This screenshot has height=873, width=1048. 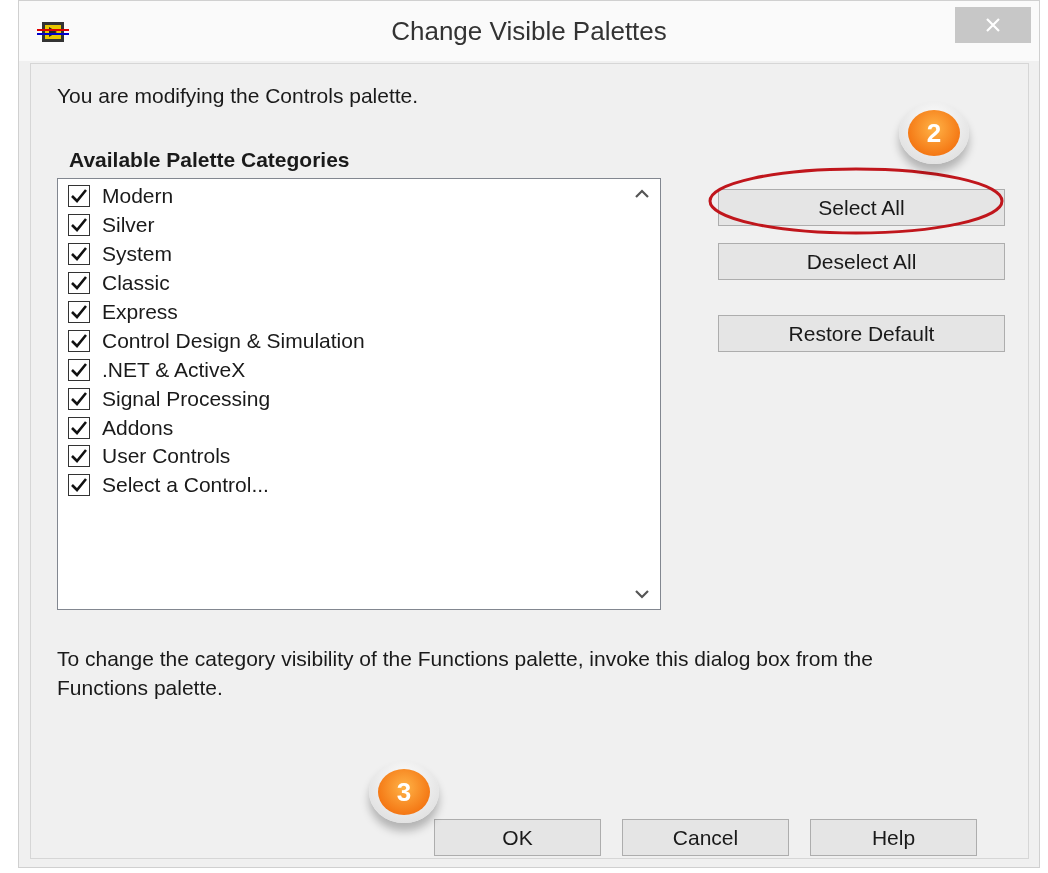 I want to click on close-icon, so click(x=993, y=25).